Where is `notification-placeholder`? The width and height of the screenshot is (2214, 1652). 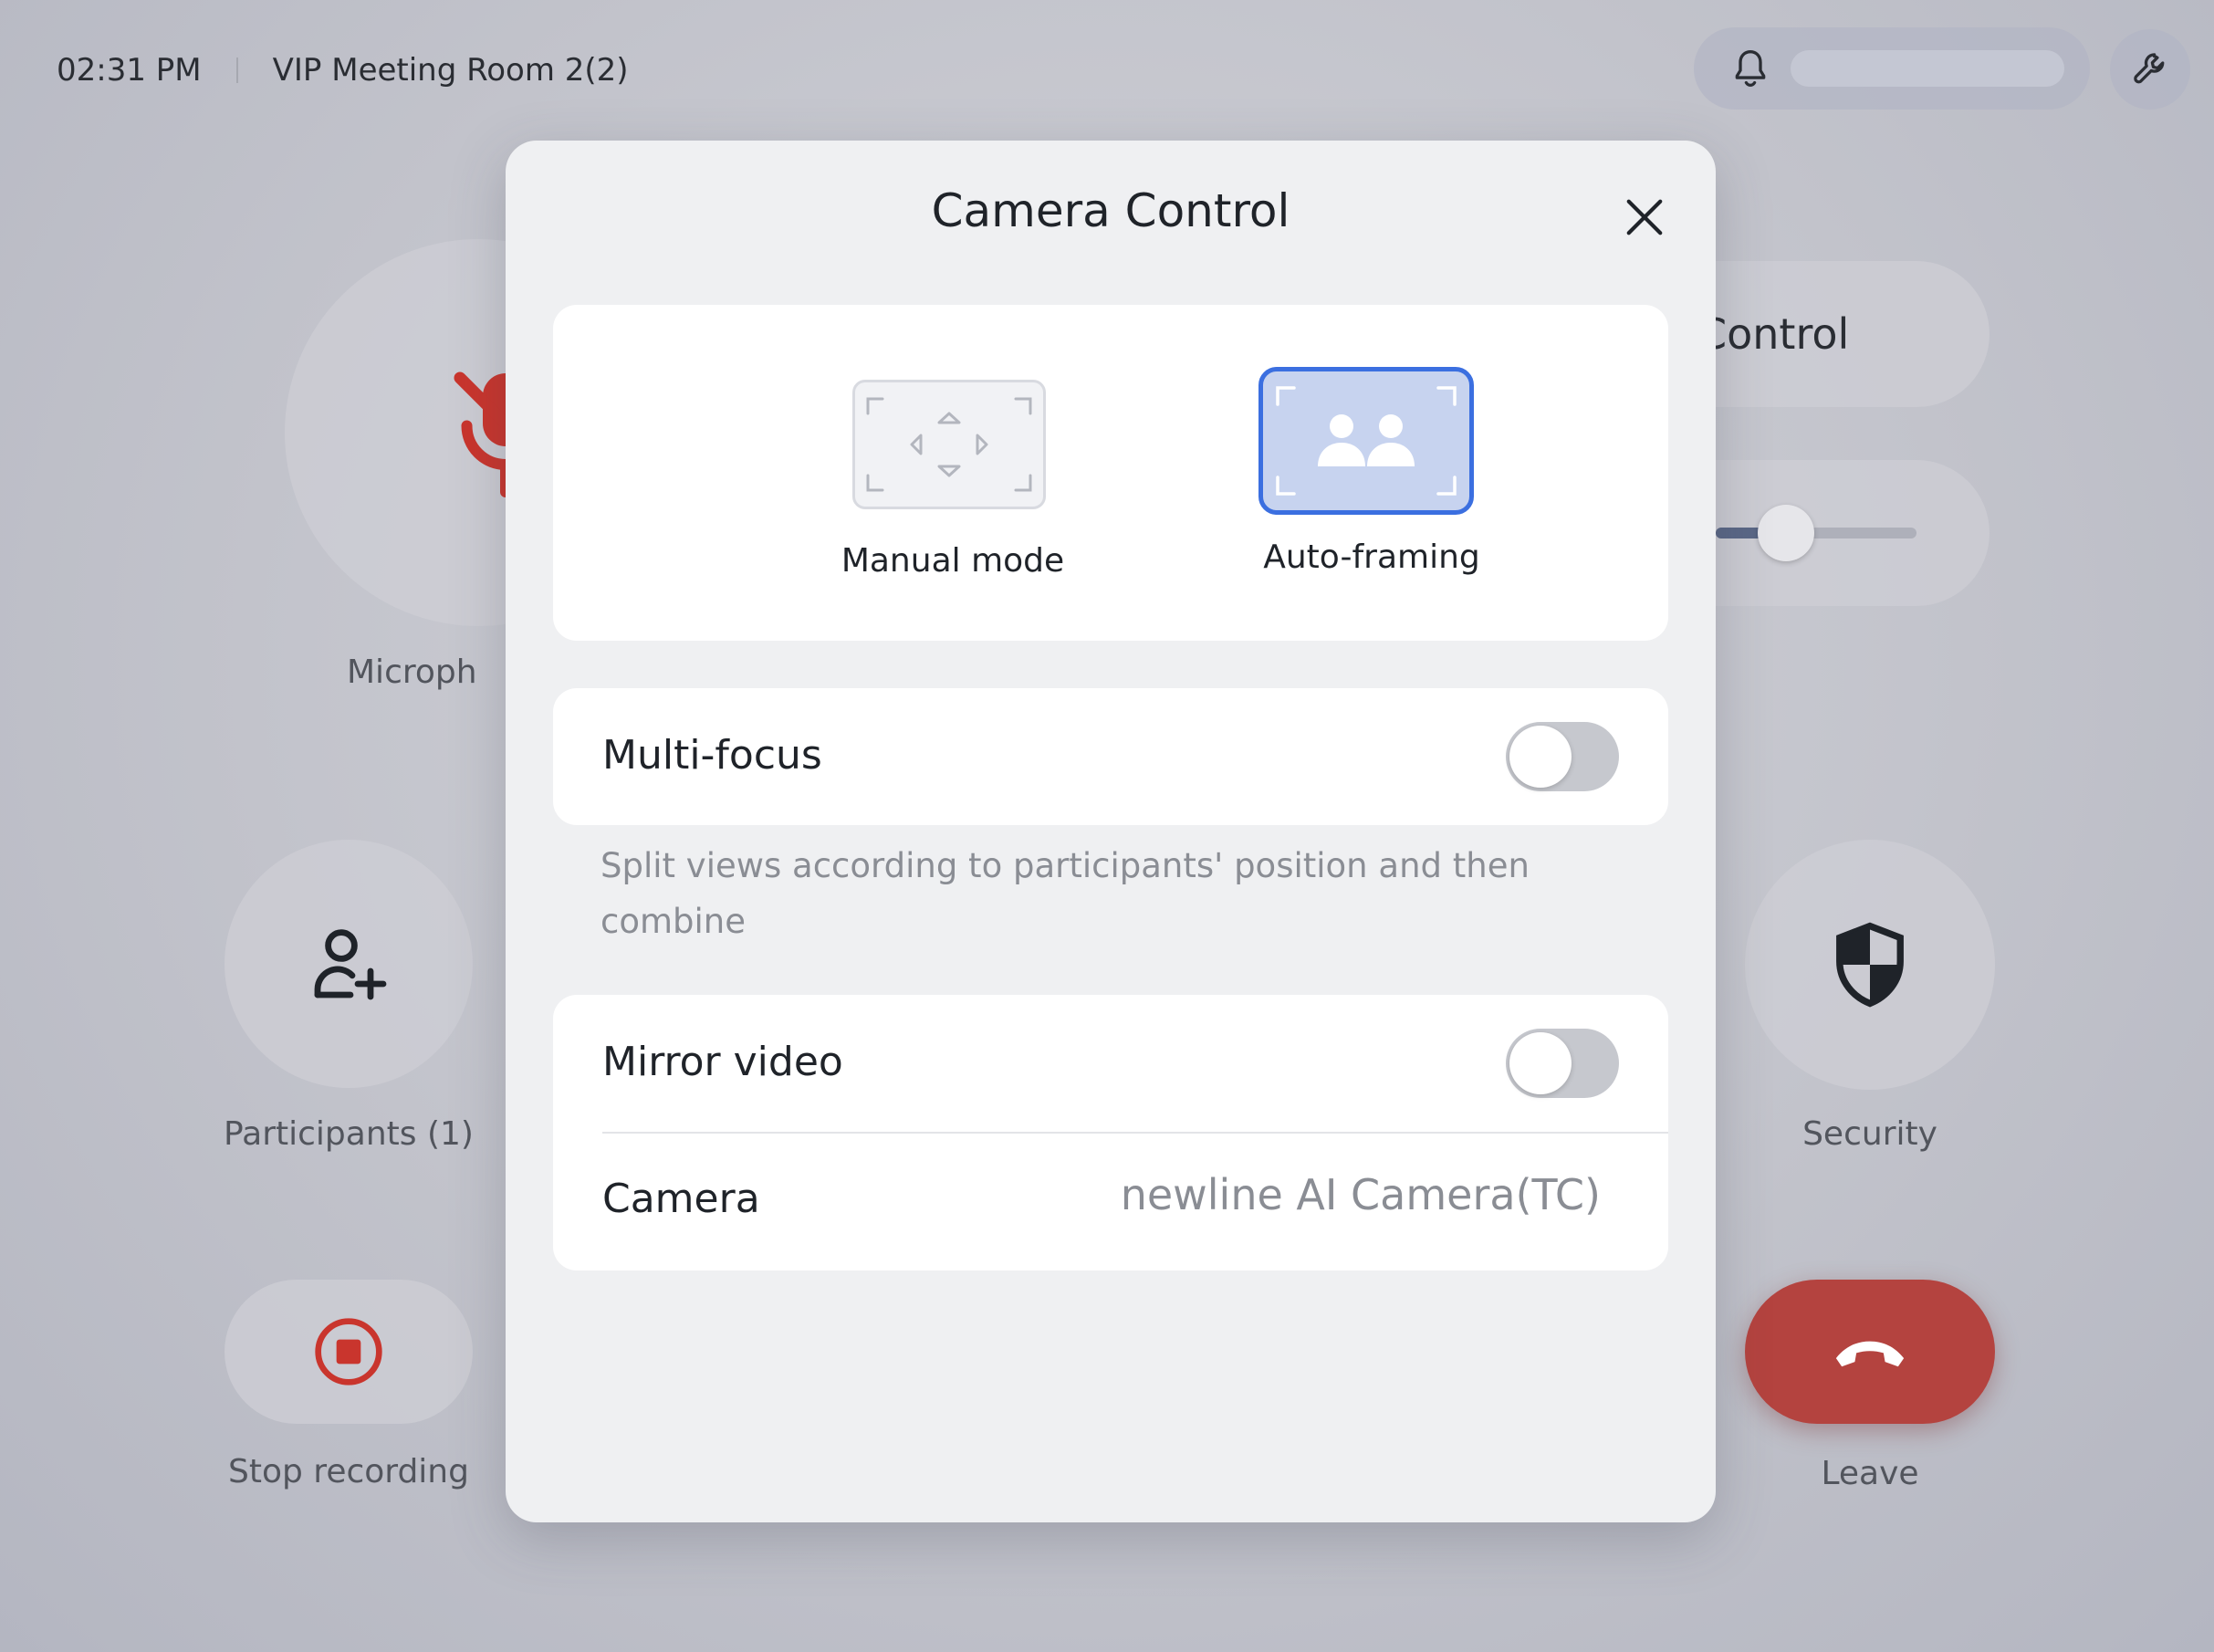 notification-placeholder is located at coordinates (1927, 69).